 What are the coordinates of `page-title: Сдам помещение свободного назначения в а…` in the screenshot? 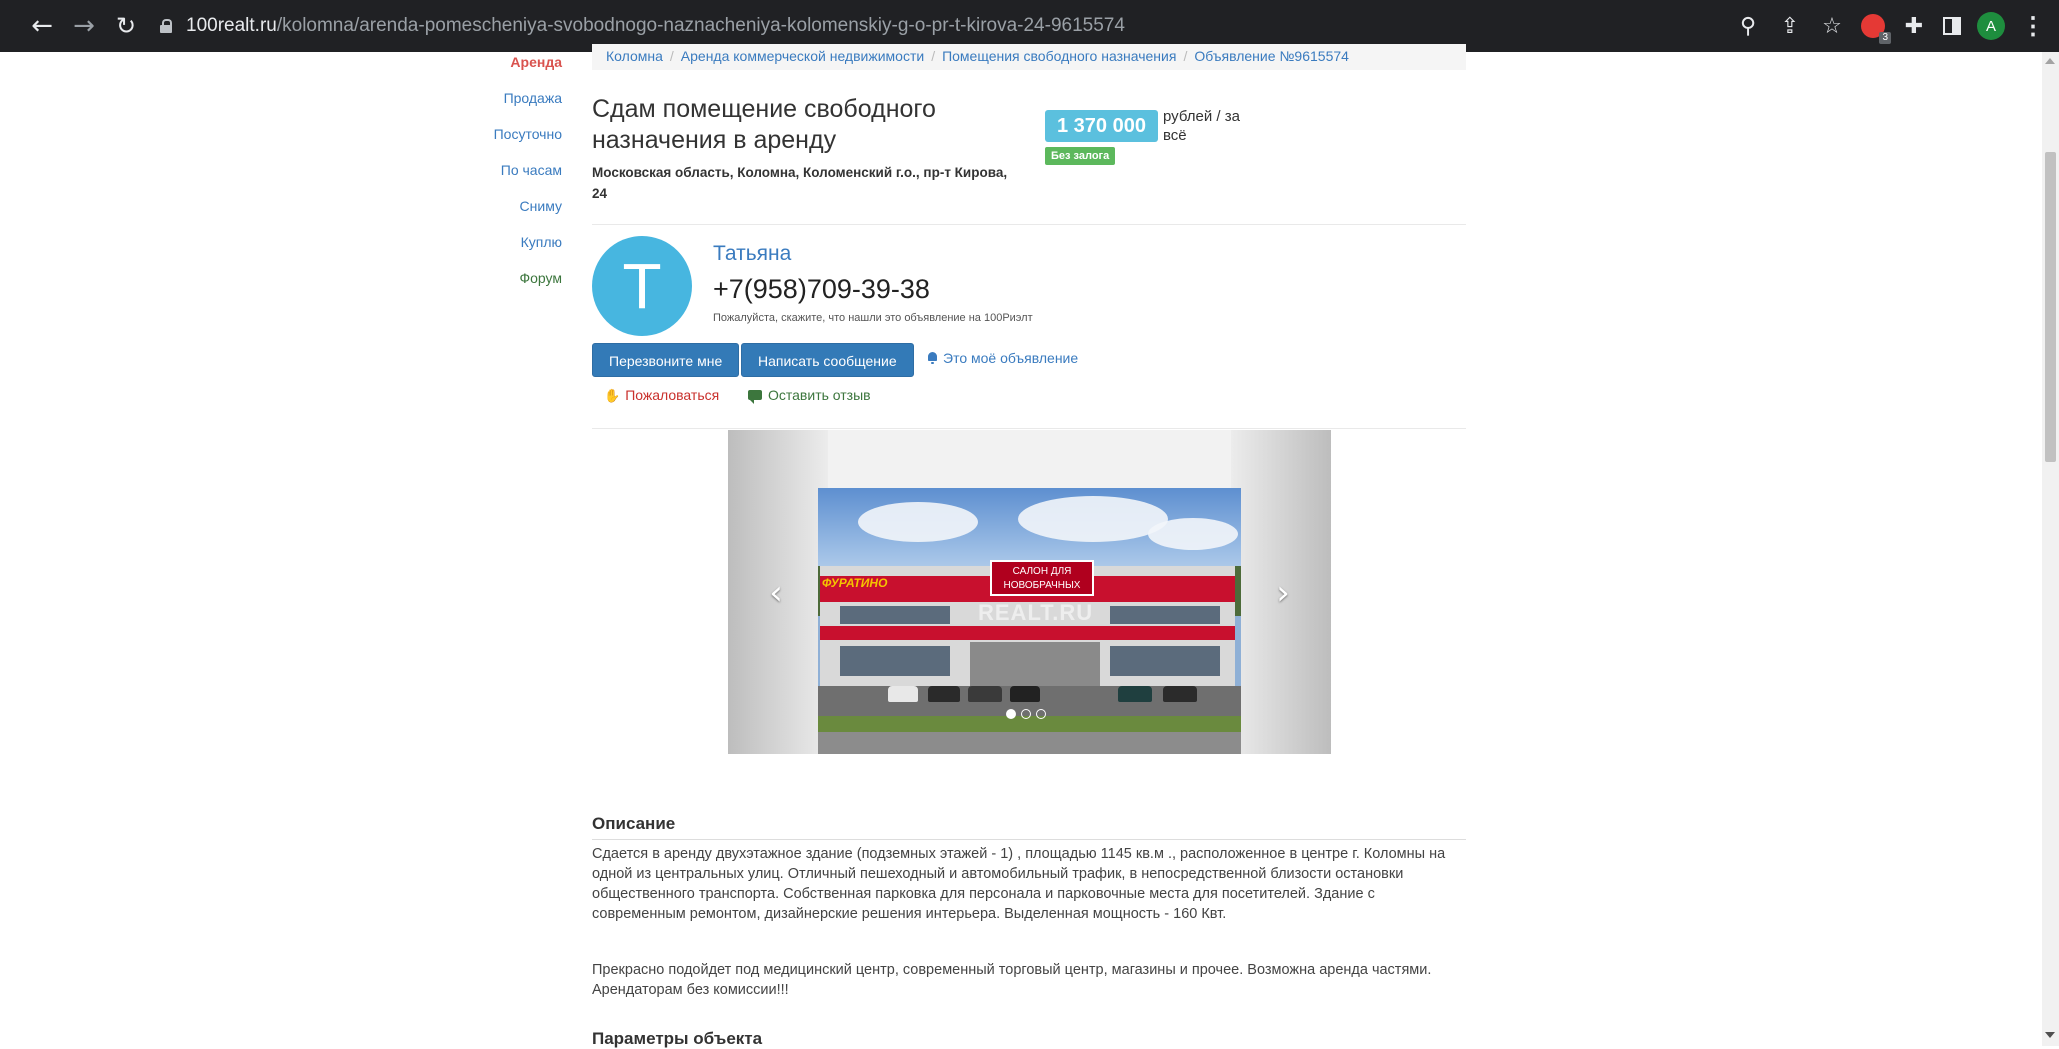 It's located at (802, 125).